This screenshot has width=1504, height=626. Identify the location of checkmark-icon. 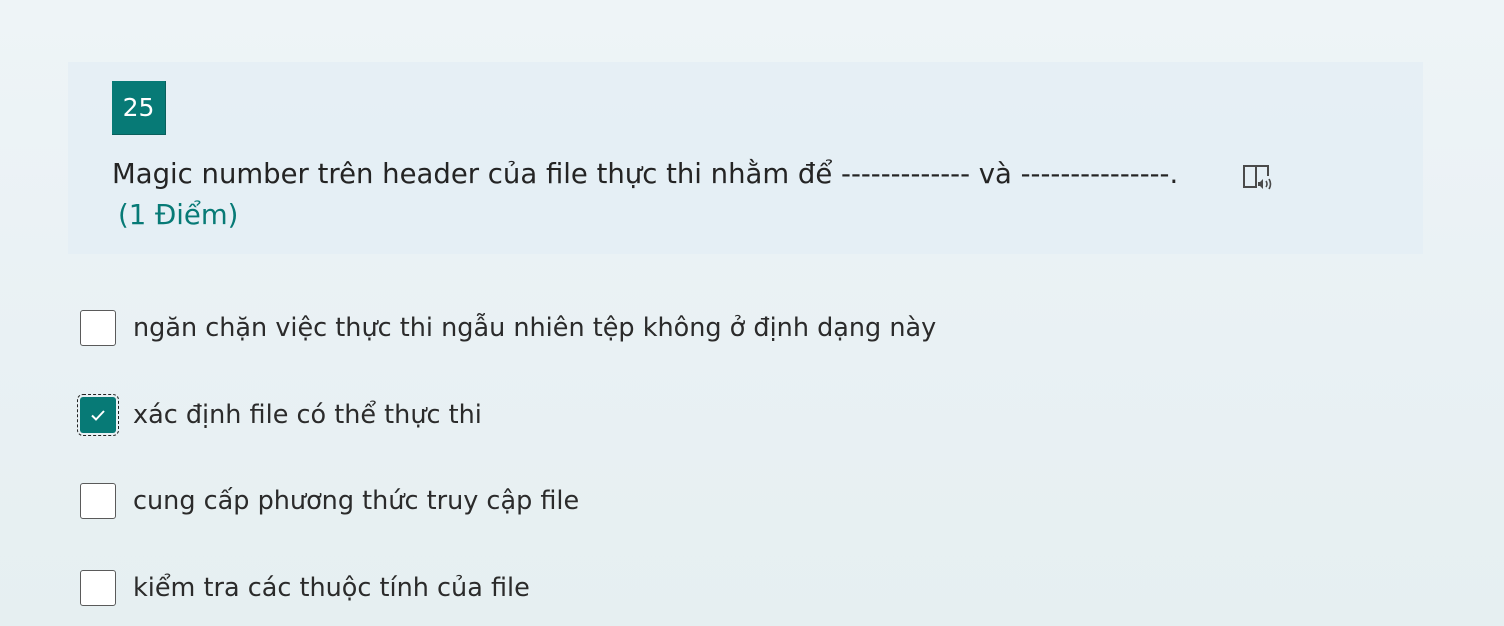
(98, 415).